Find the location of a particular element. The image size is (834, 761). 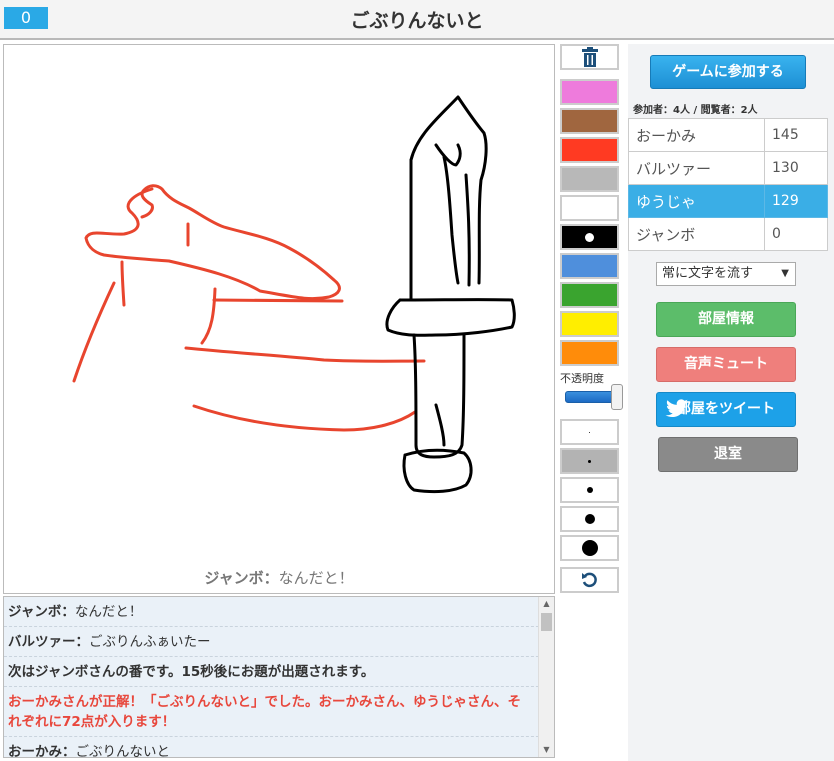

player-row-active: ゆうじゃ 129 is located at coordinates (728, 201).